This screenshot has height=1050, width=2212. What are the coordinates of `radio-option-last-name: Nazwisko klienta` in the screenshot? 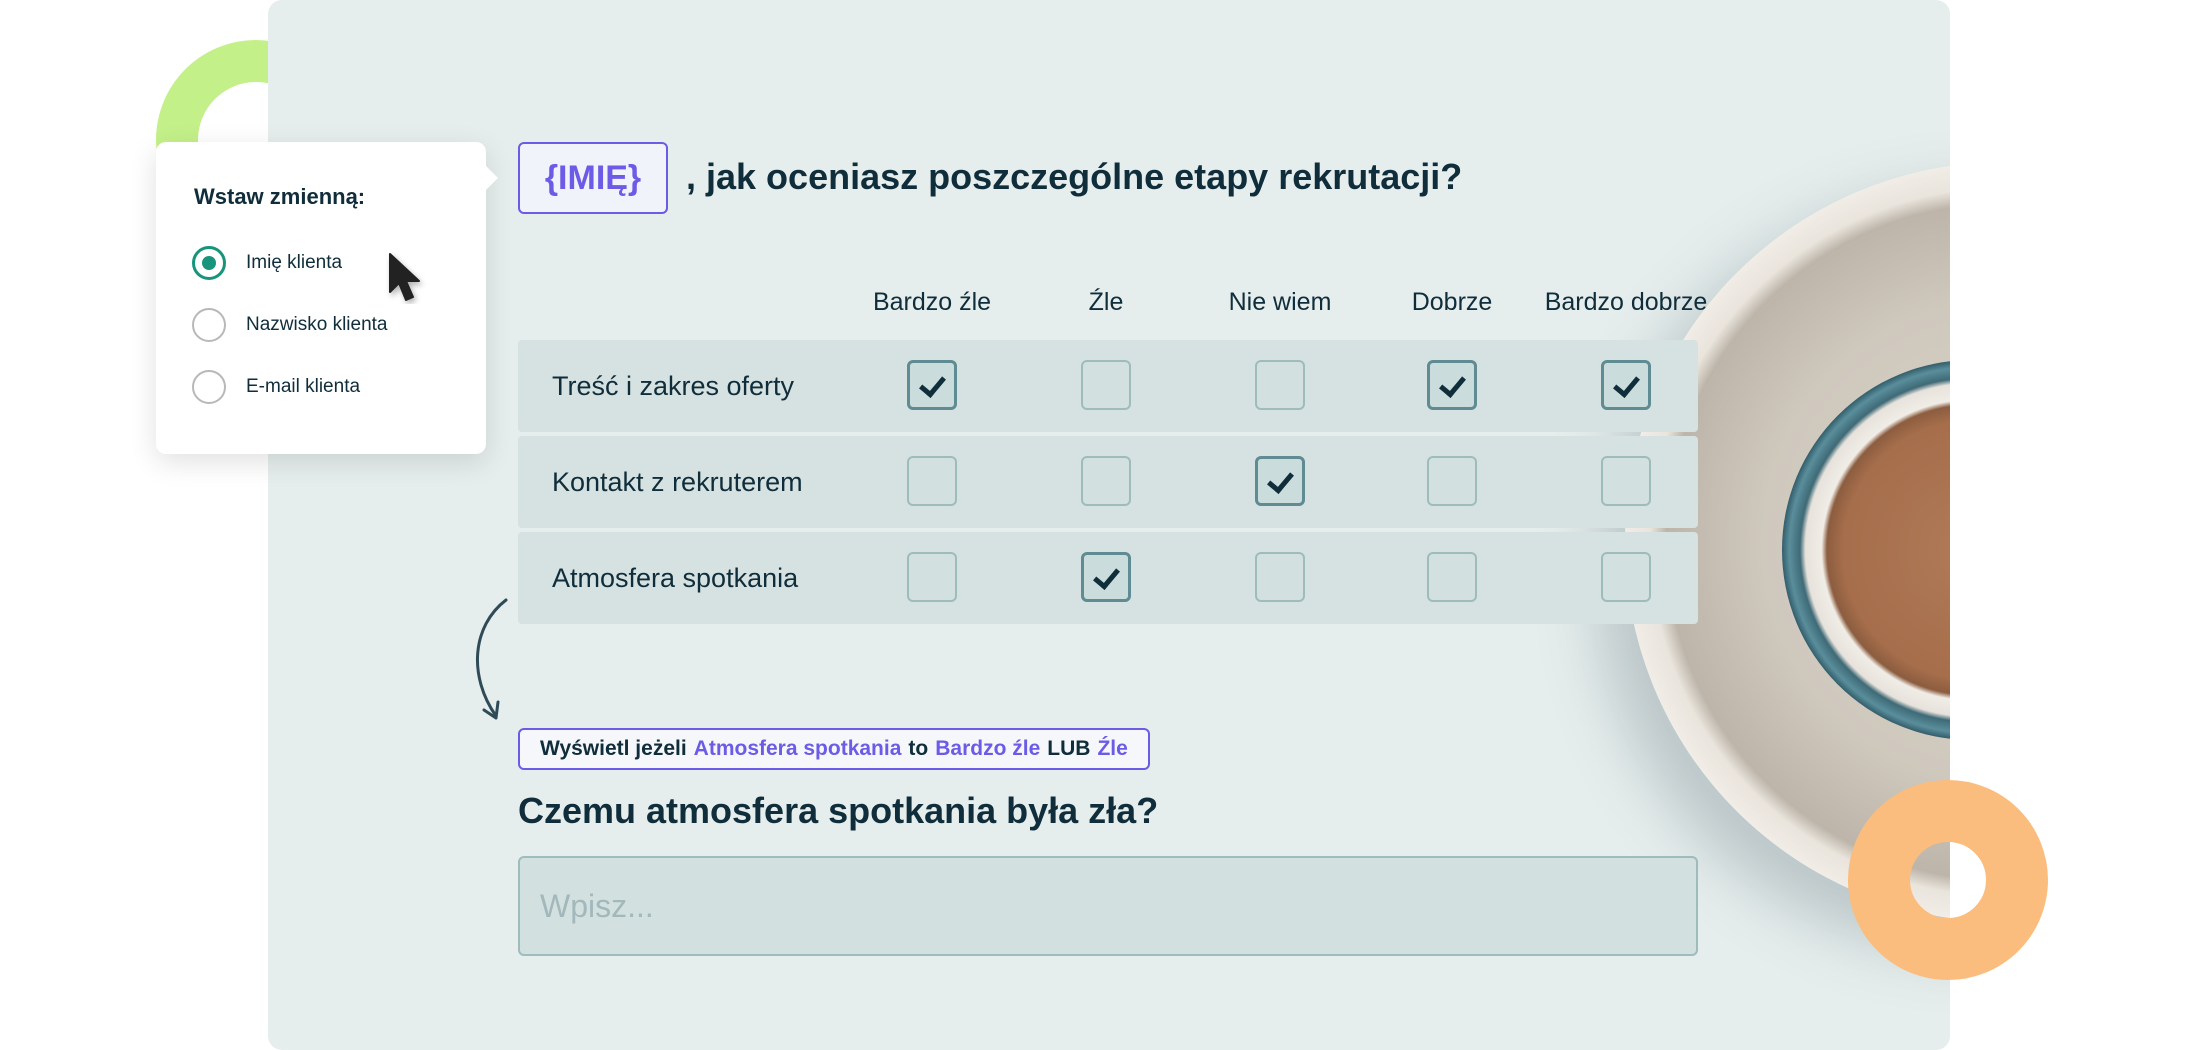 It's located at (290, 325).